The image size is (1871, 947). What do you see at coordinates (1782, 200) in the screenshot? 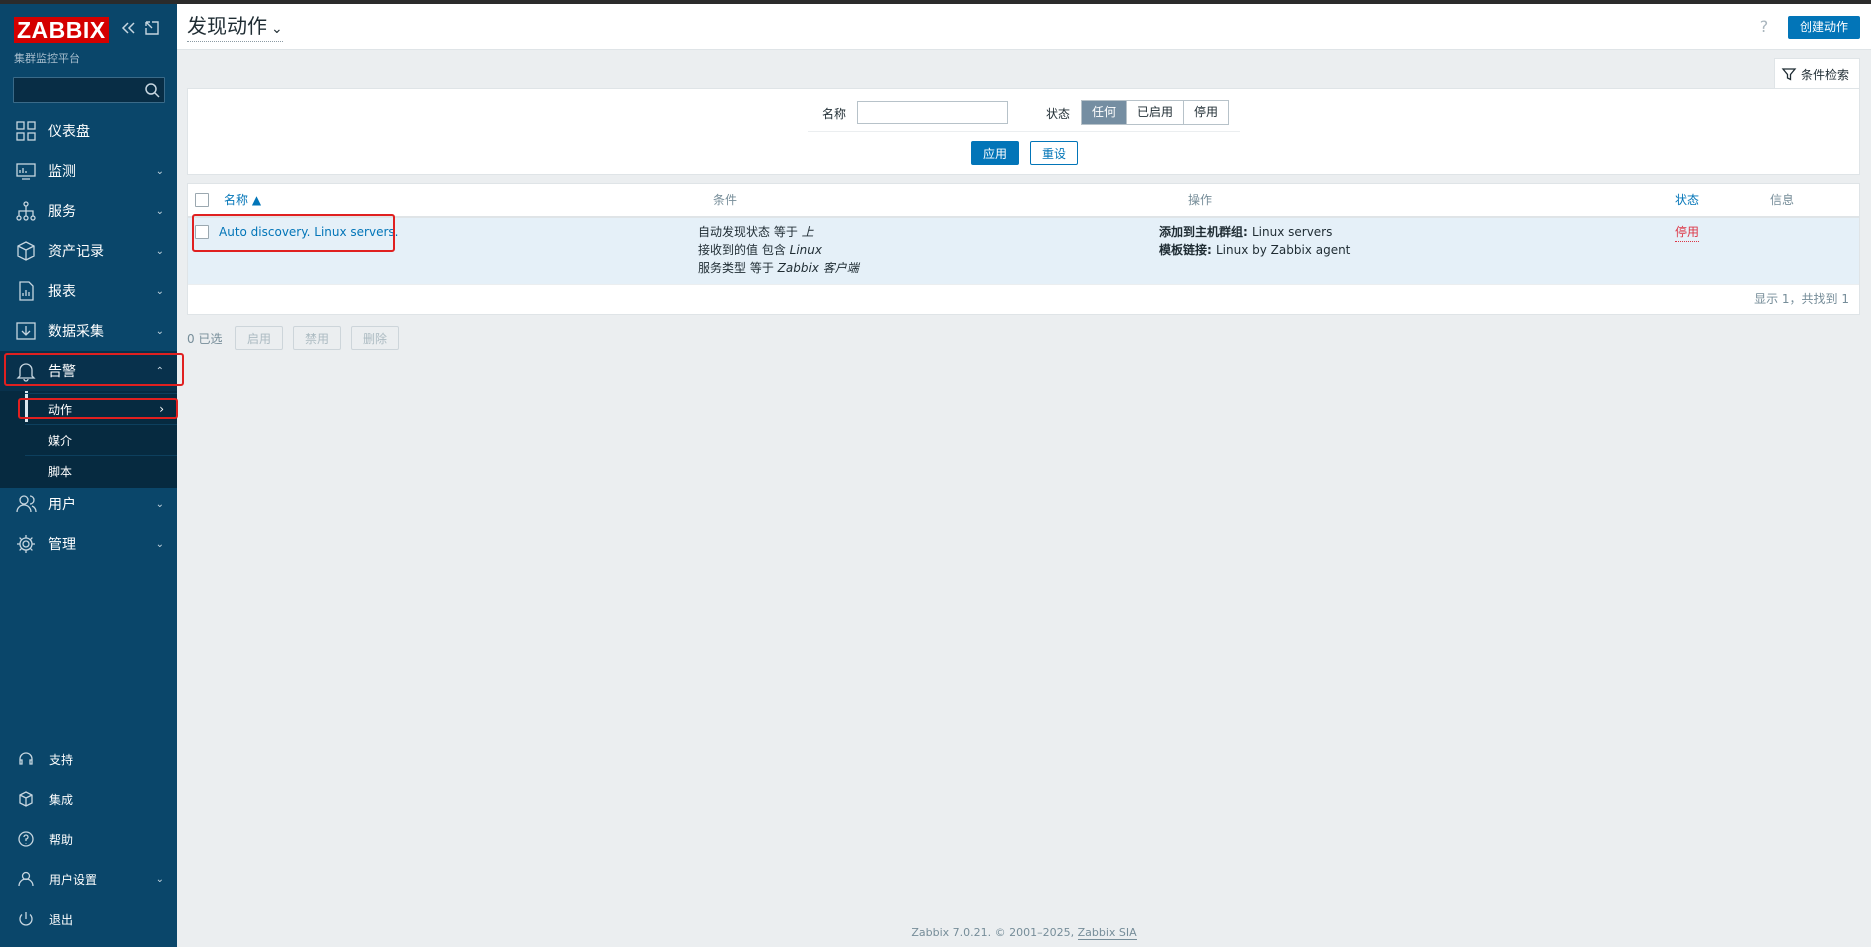
I see `column-header-info: 信息` at bounding box center [1782, 200].